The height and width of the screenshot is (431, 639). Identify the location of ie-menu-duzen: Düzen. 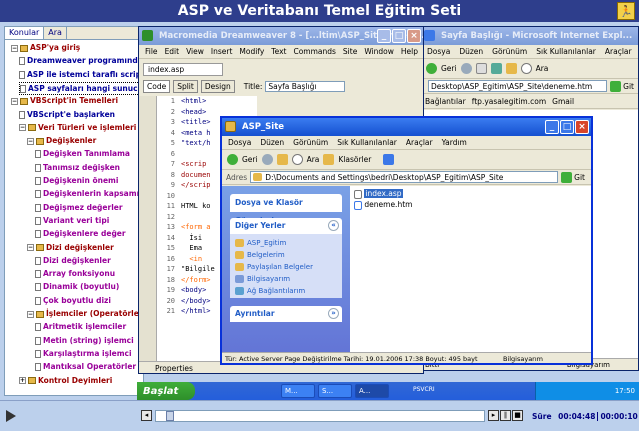
(471, 51).